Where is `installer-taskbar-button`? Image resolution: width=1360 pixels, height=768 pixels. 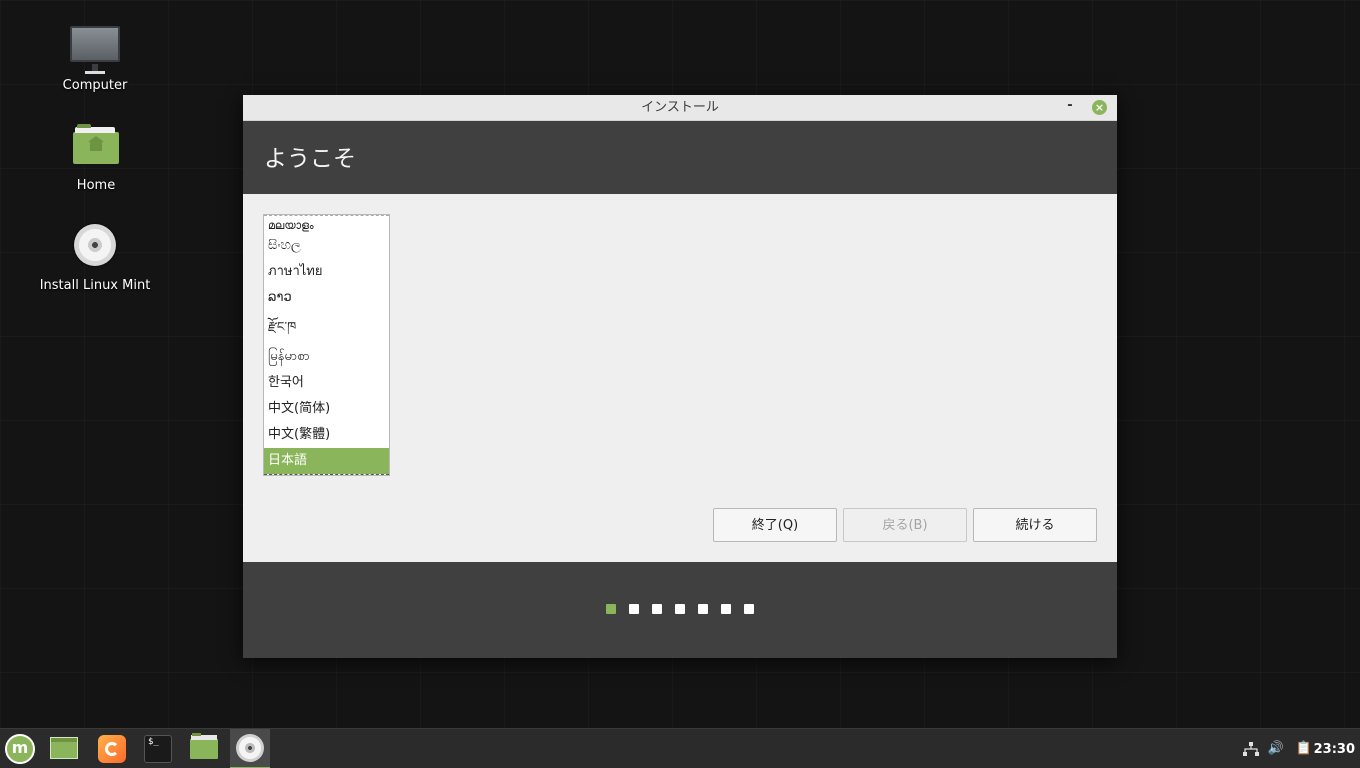 installer-taskbar-button is located at coordinates (250, 748).